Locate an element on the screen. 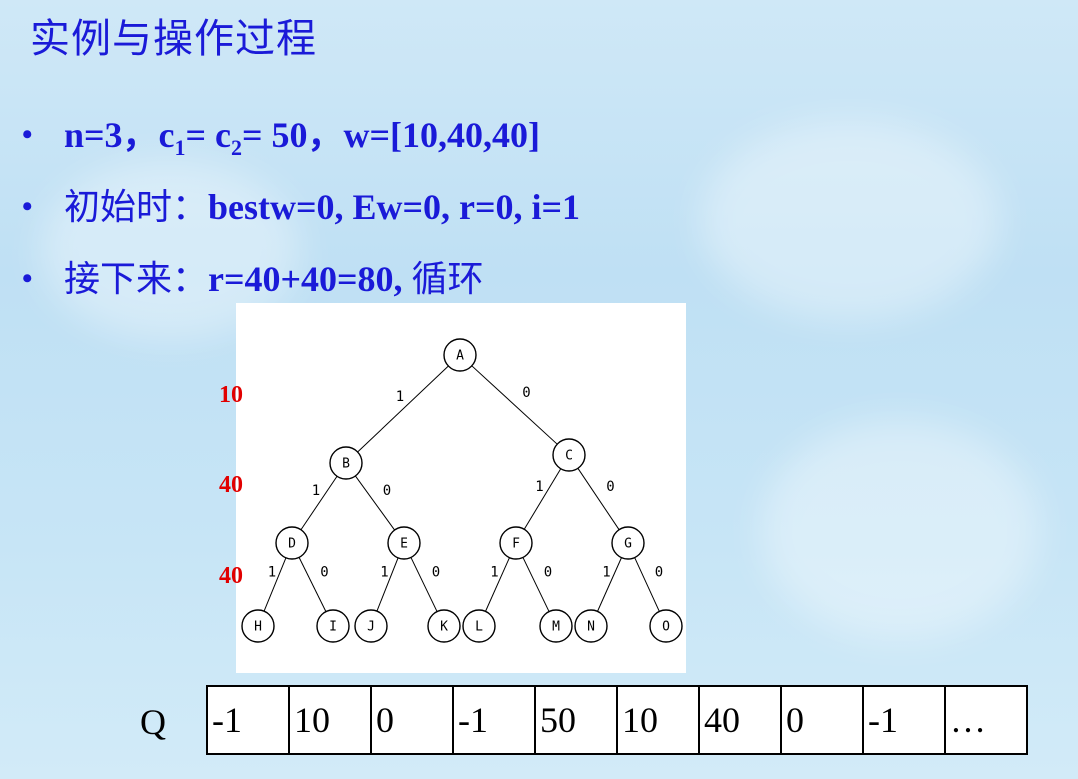 The height and width of the screenshot is (779, 1078). level-weight-3: 40 is located at coordinates (231, 576).